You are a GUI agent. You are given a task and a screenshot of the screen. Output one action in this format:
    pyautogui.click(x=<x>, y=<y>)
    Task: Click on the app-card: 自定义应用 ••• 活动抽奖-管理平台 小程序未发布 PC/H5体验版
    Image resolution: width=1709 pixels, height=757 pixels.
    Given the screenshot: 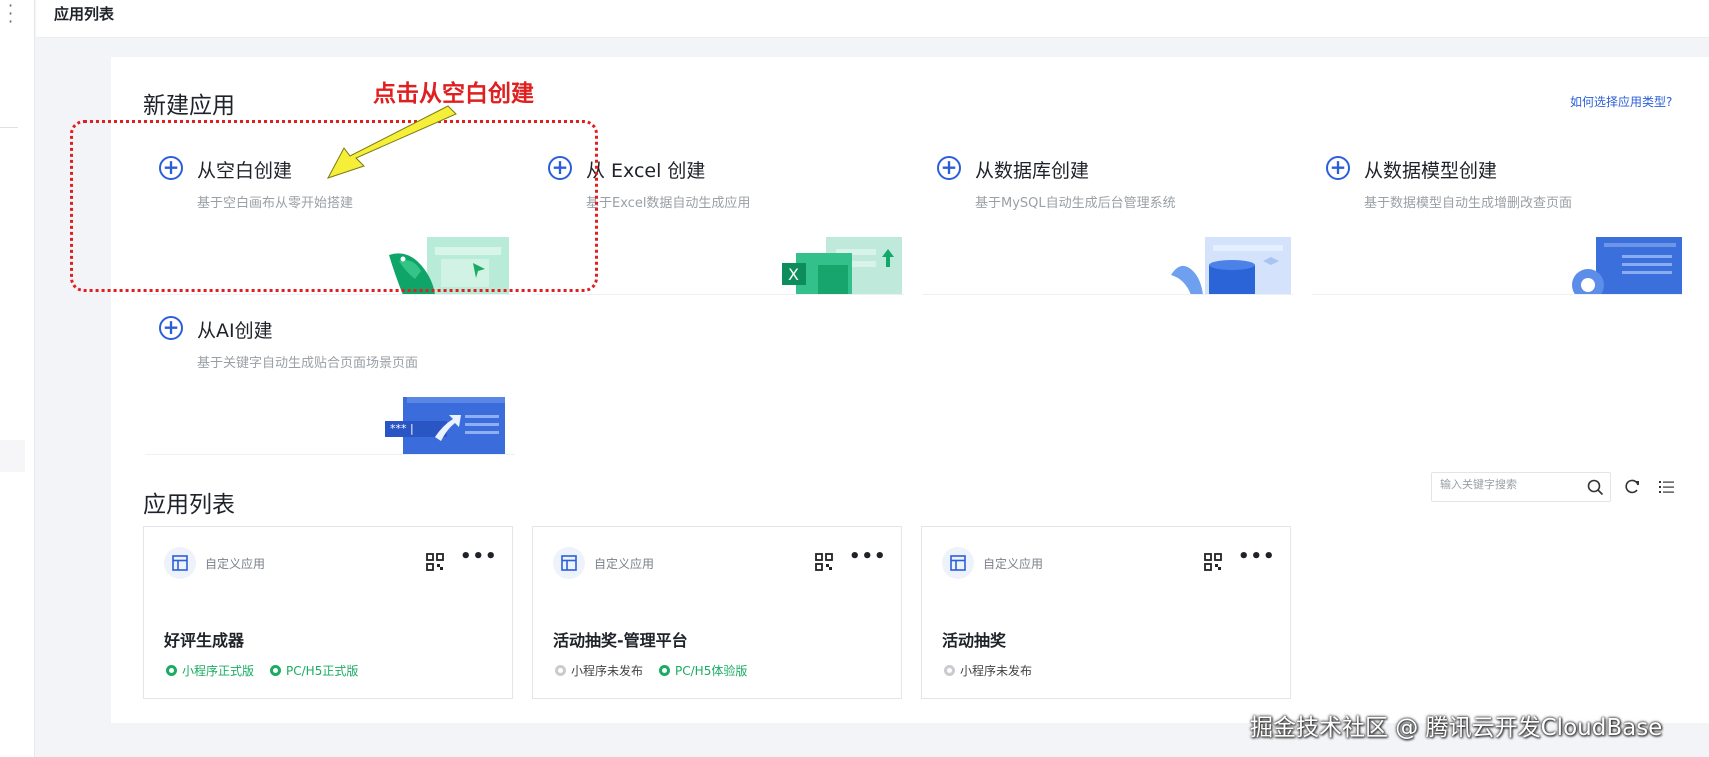 What is the action you would take?
    pyautogui.click(x=717, y=612)
    